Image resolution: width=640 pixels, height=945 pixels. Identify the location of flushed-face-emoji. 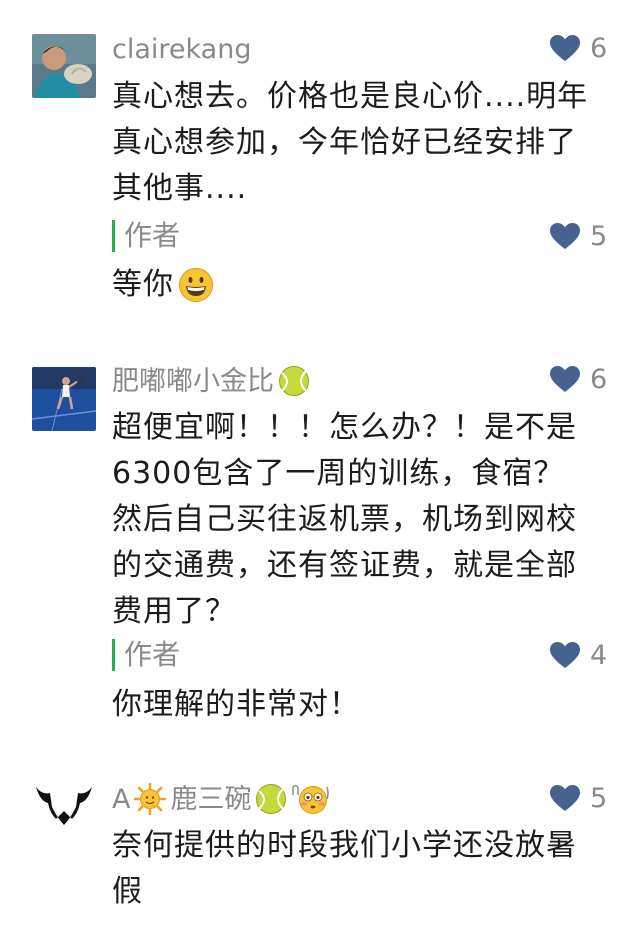
(311, 799).